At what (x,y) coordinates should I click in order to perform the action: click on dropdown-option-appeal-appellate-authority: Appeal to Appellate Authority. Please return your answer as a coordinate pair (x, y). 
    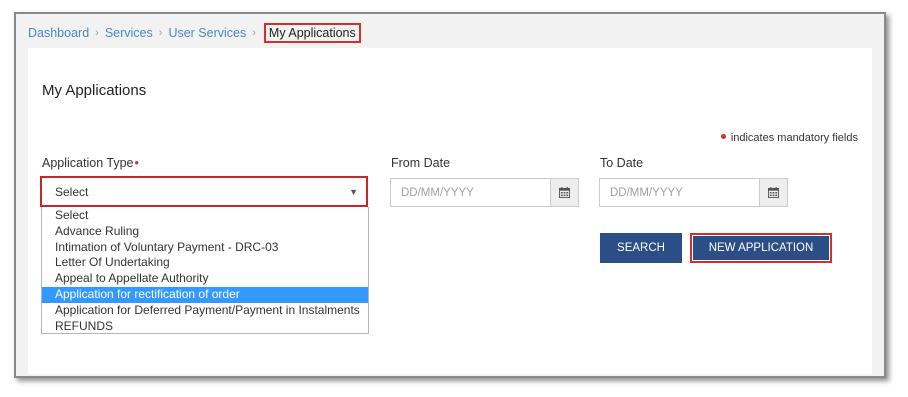
    Looking at the image, I should click on (205, 279).